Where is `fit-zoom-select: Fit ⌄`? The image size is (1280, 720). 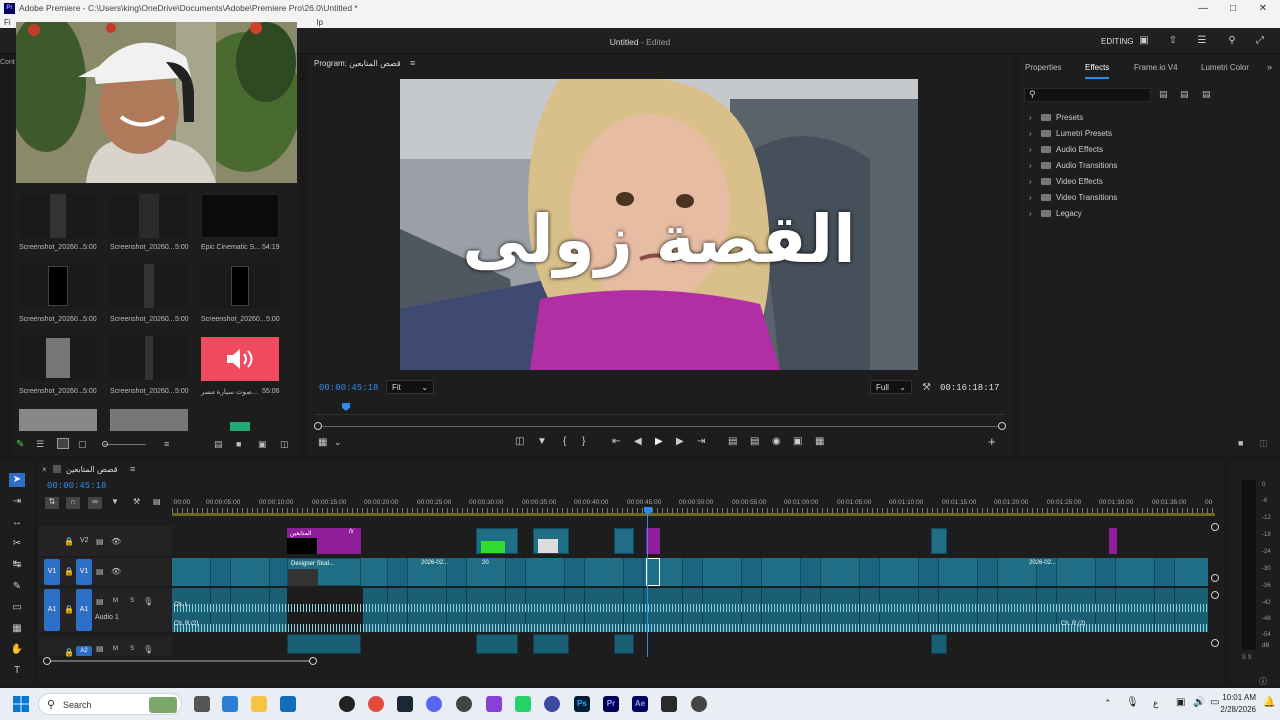
fit-zoom-select: Fit ⌄ is located at coordinates (410, 387).